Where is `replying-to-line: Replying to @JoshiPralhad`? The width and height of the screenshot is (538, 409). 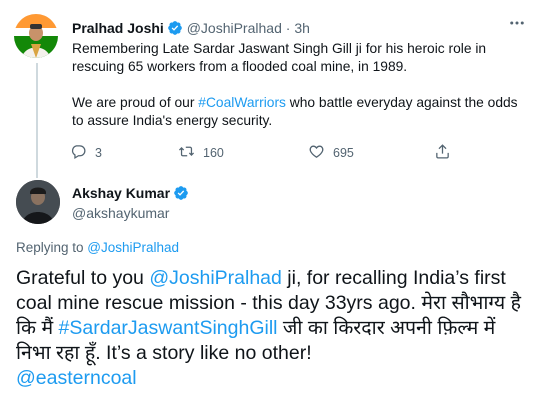
replying-to-line: Replying to @JoshiPralhad is located at coordinates (97, 248).